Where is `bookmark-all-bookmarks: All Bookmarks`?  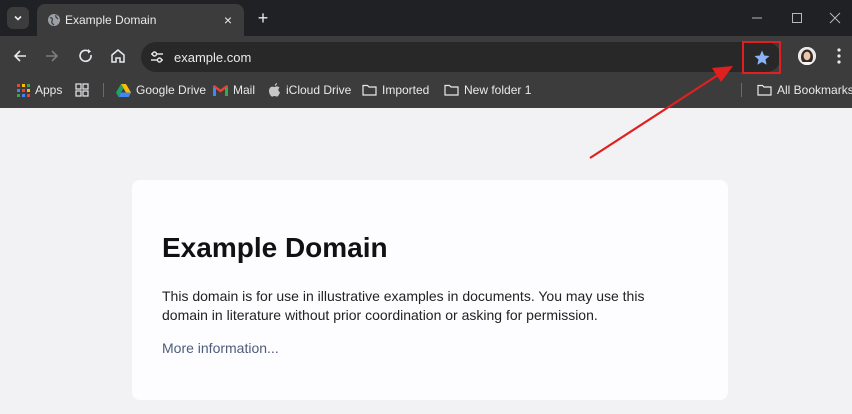
bookmark-all-bookmarks: All Bookmarks is located at coordinates (804, 90).